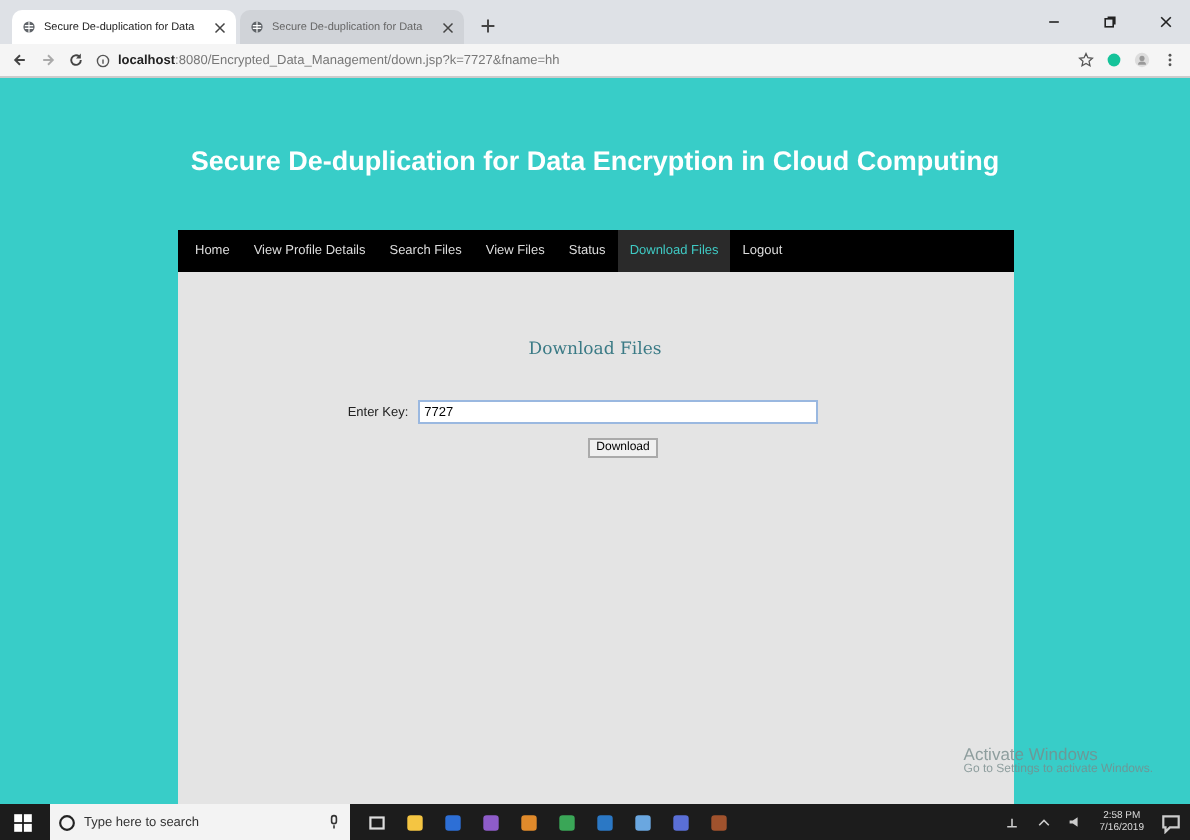 The height and width of the screenshot is (840, 1190). Describe the element at coordinates (20, 60) in the screenshot. I see `back-icon` at that location.